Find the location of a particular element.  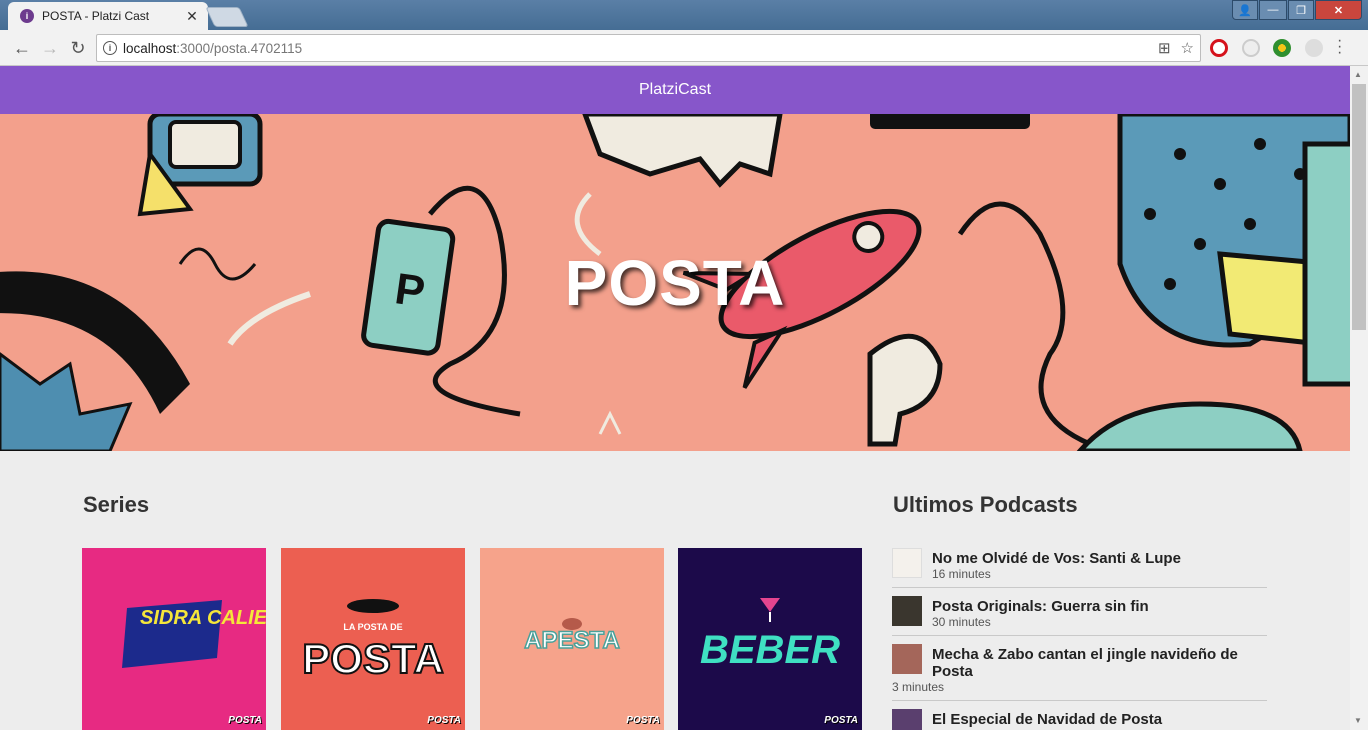

series-card-art: APESTA is located at coordinates (572, 639).